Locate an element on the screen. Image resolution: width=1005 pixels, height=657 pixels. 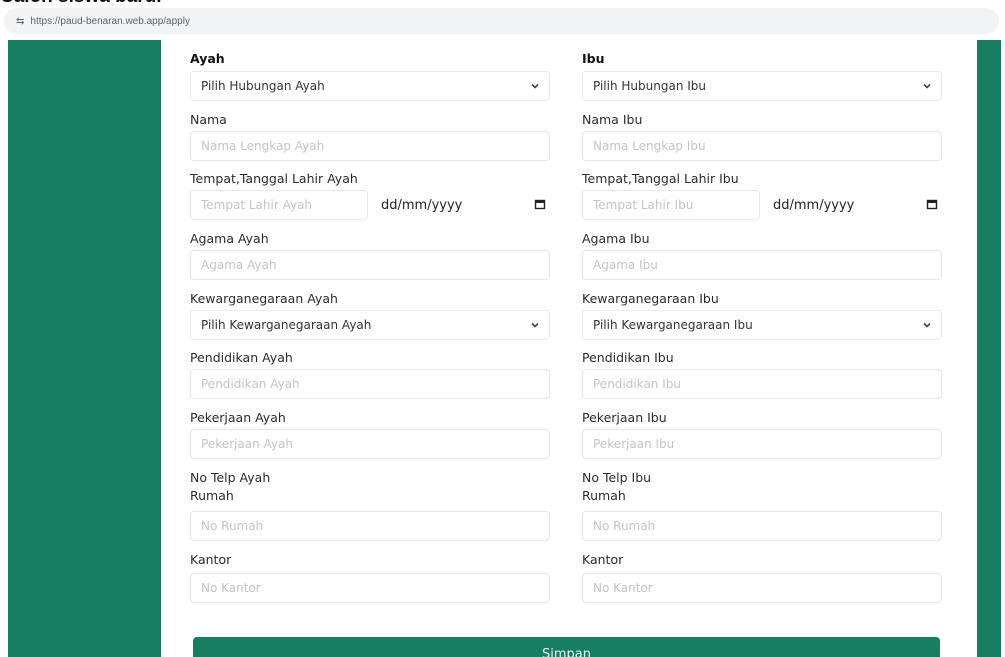
ayah-kantor-label: Kantor is located at coordinates (211, 559).